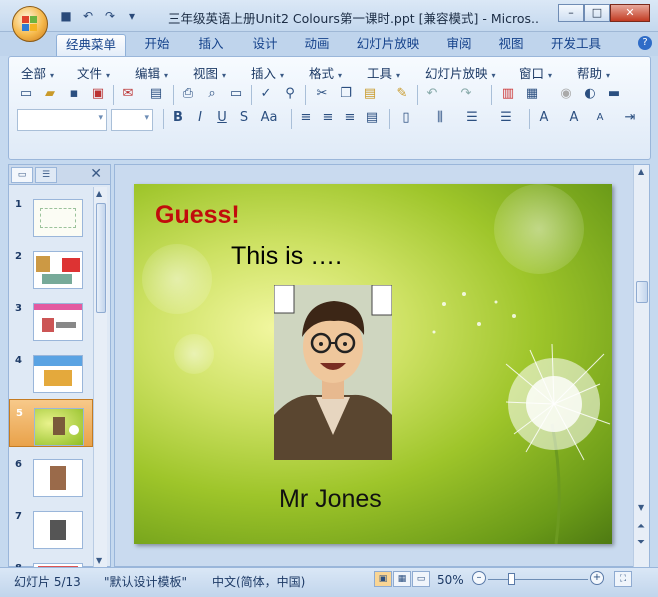  I want to click on thumbnail-2: 2, so click(51, 268).